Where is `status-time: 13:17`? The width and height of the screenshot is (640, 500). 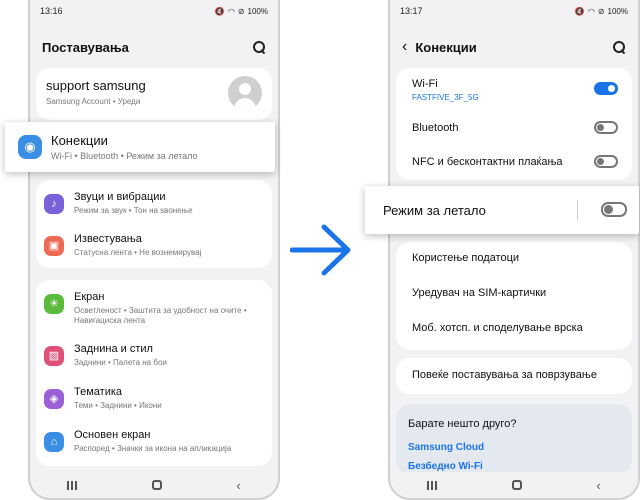 status-time: 13:17 is located at coordinates (411, 11).